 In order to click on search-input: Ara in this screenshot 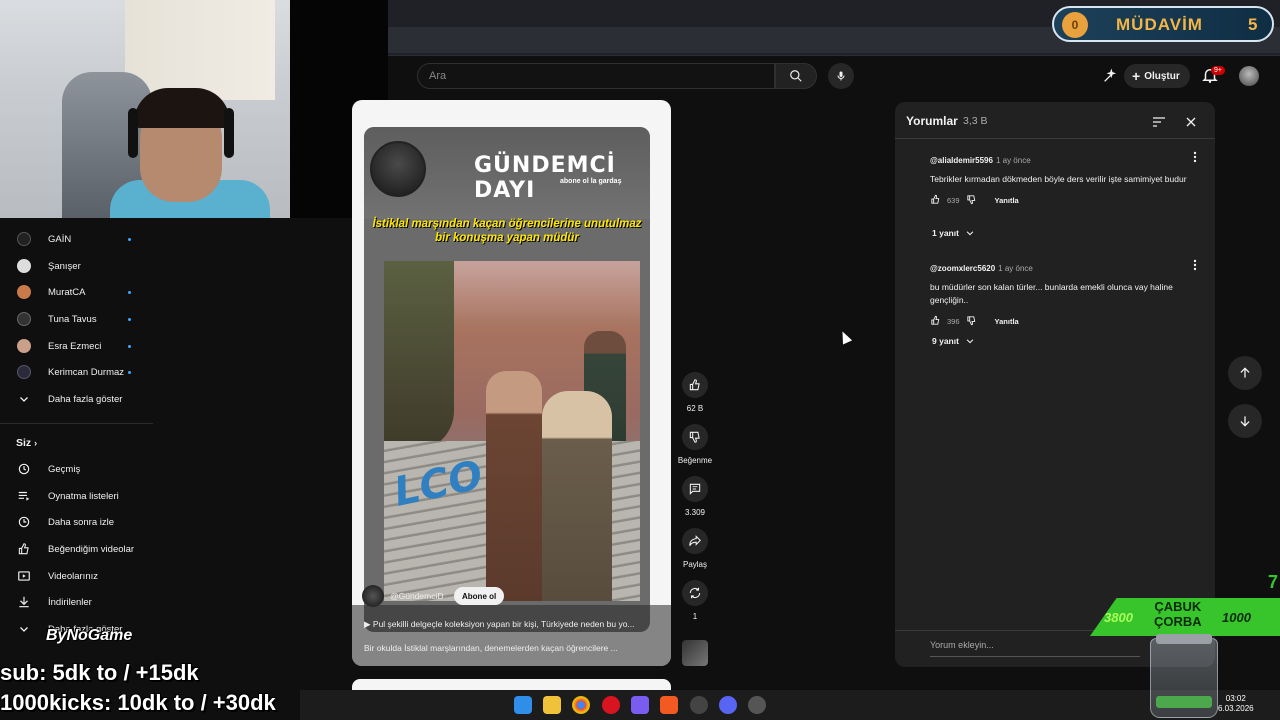, I will do `click(596, 76)`.